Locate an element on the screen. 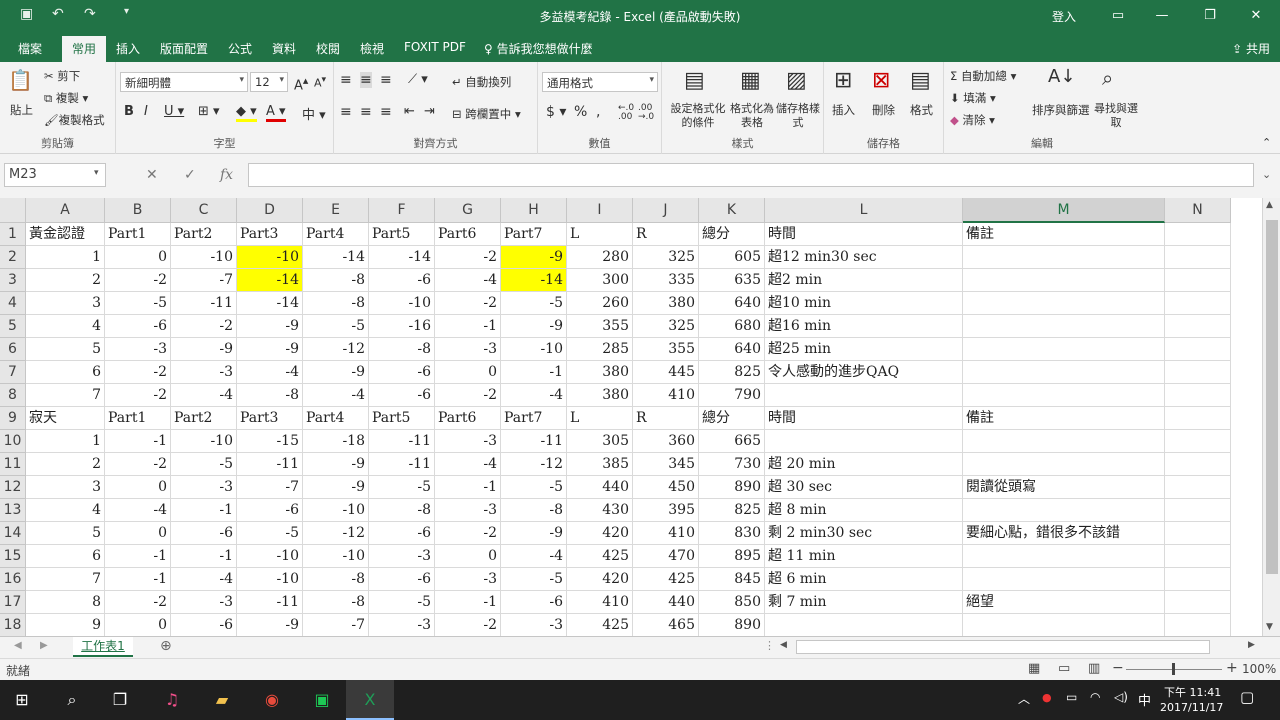  tab-formulas: 公式 is located at coordinates (240, 48).